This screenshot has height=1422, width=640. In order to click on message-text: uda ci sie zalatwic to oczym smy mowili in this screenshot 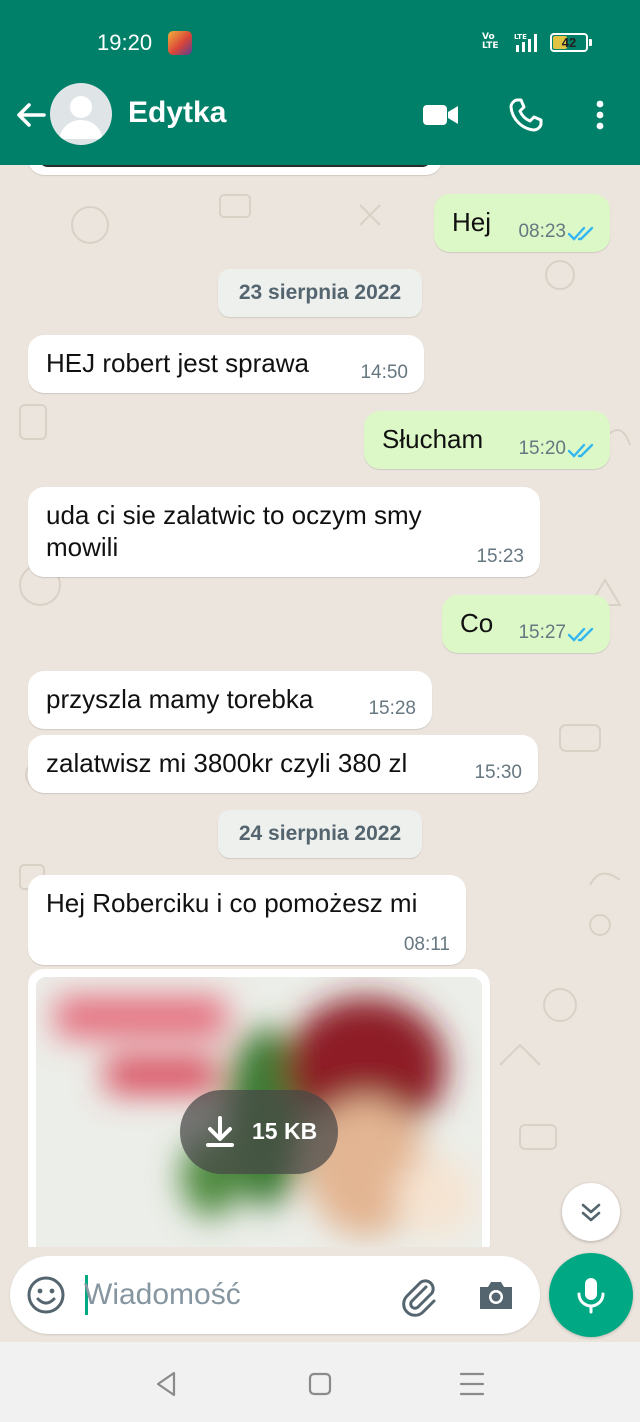, I will do `click(234, 531)`.